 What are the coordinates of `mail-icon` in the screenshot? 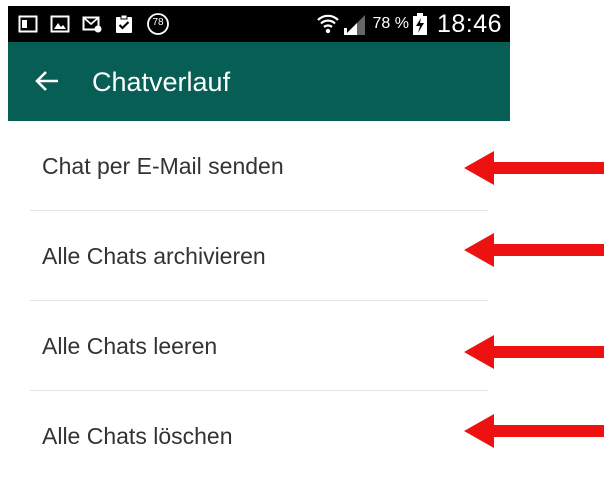 It's located at (92, 24).